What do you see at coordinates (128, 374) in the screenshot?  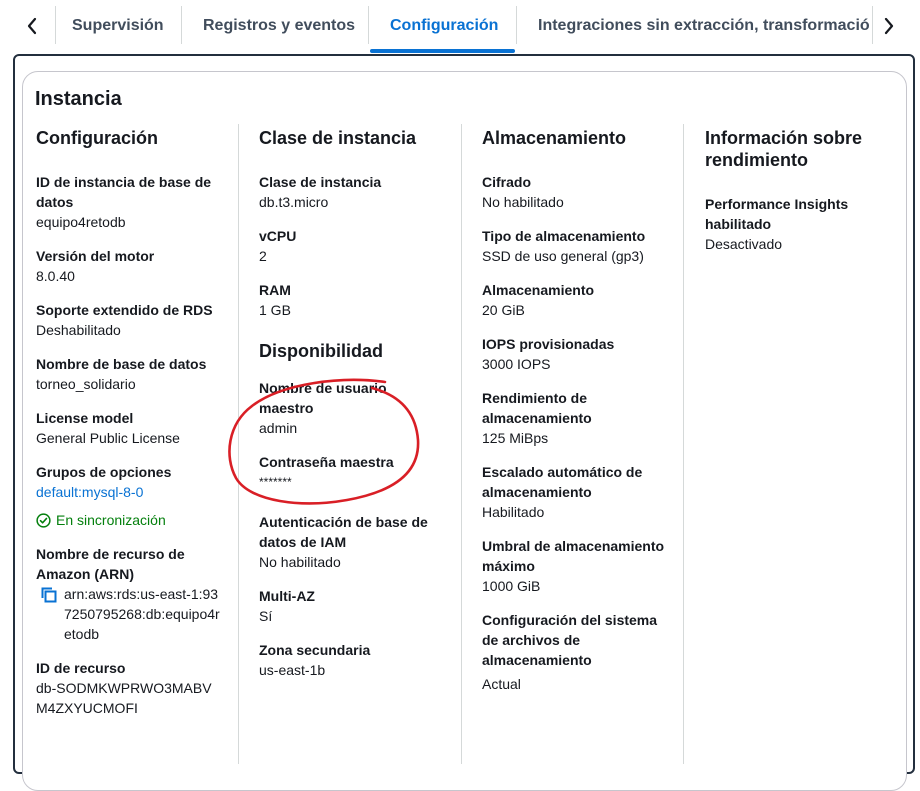 I see `db-name-field: Nombre de base de datos torneo_solidario` at bounding box center [128, 374].